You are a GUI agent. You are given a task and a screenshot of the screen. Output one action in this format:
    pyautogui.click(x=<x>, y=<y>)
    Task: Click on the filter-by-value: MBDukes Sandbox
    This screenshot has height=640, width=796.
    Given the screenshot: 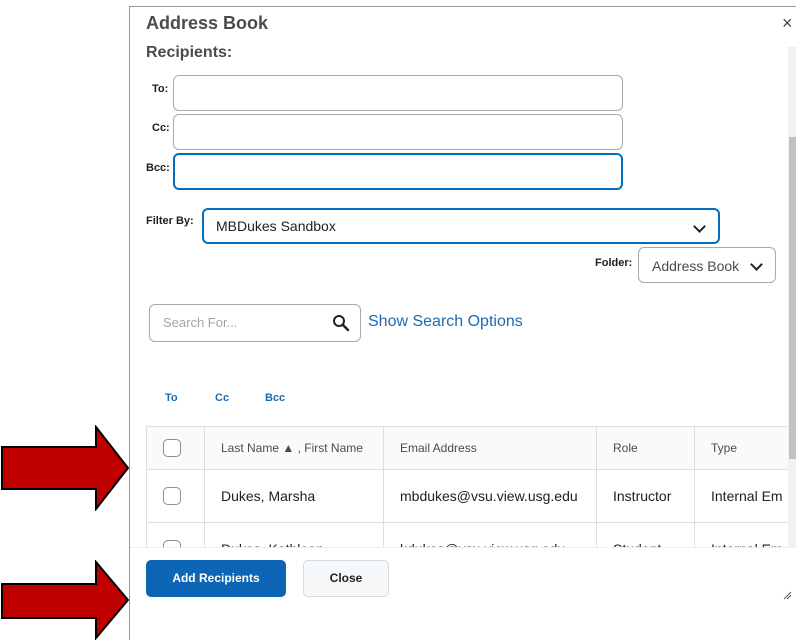 What is the action you would take?
    pyautogui.click(x=276, y=226)
    